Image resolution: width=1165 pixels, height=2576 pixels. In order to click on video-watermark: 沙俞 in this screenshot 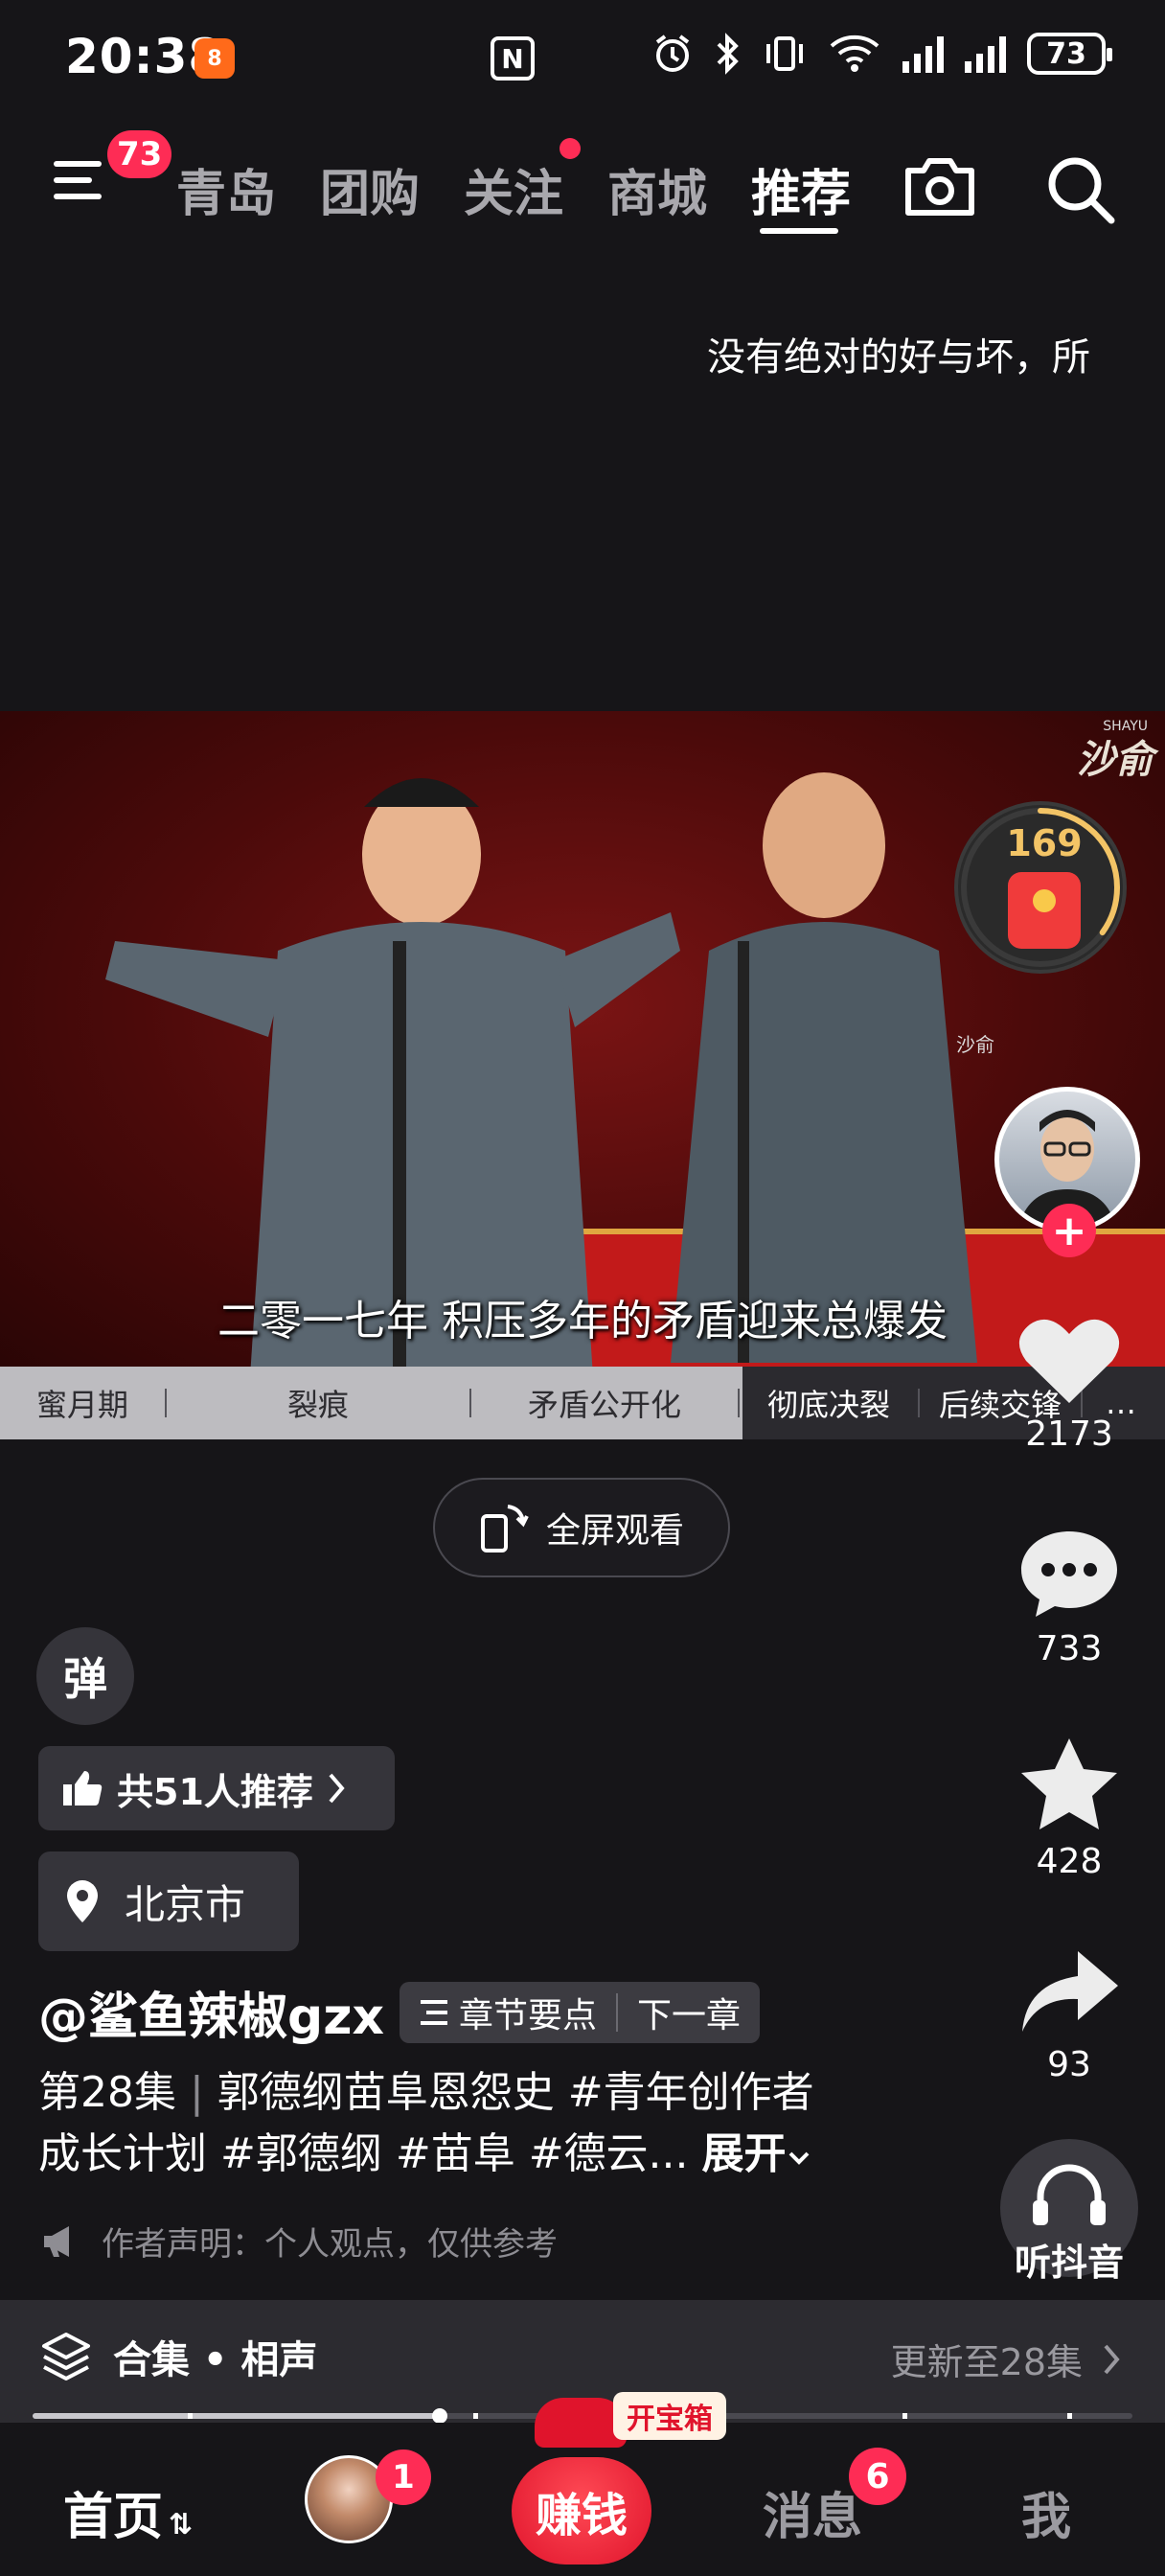, I will do `click(1115, 760)`.